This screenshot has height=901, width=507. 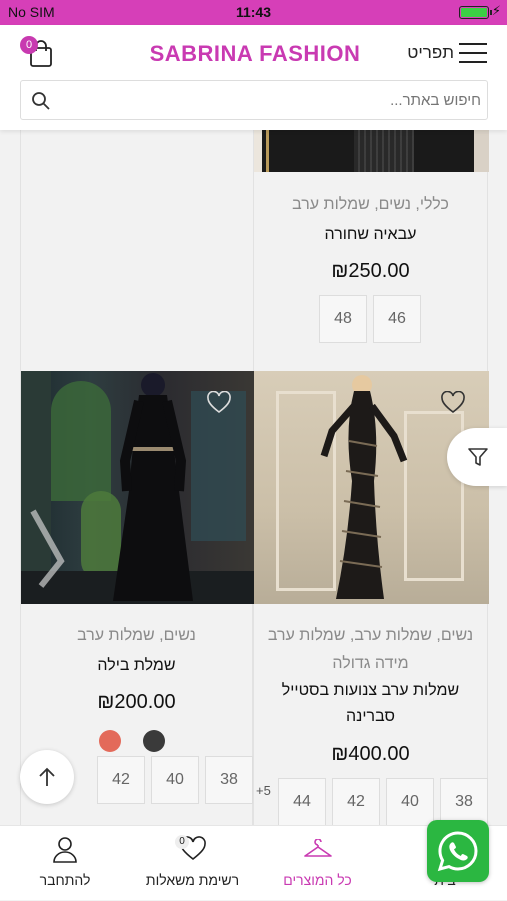 I want to click on search-icon, so click(x=41, y=101).